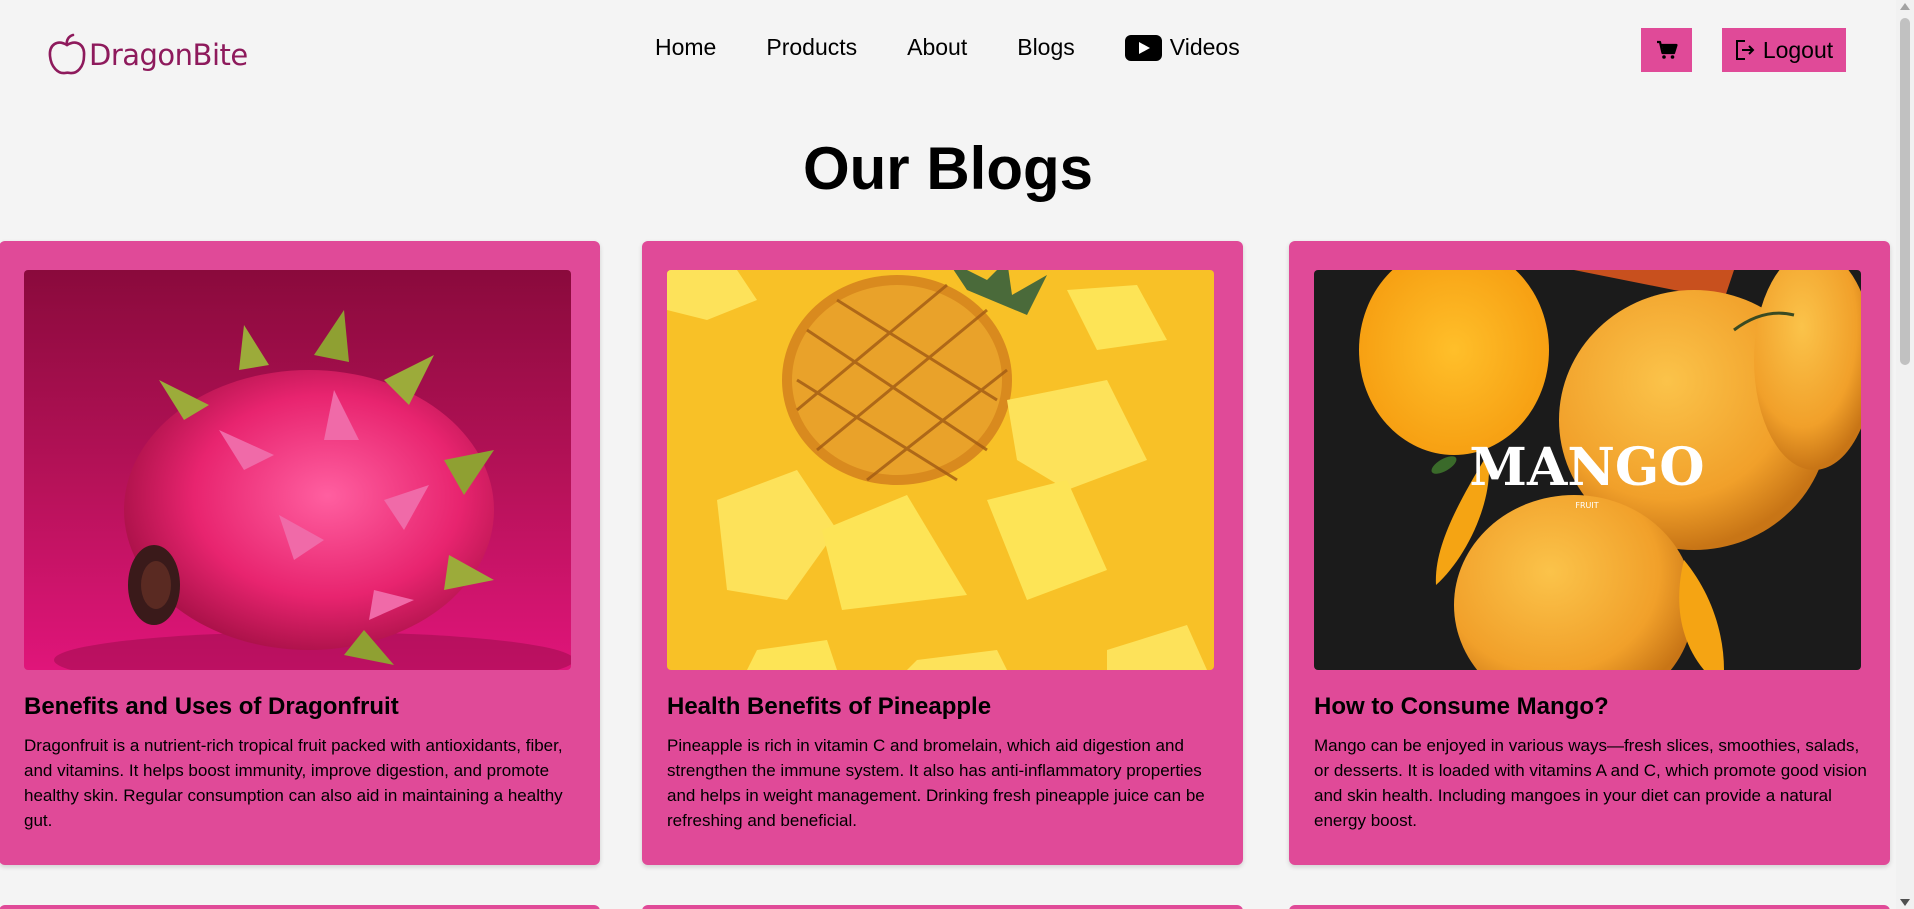  What do you see at coordinates (1798, 49) in the screenshot?
I see `logout-label: Logout` at bounding box center [1798, 49].